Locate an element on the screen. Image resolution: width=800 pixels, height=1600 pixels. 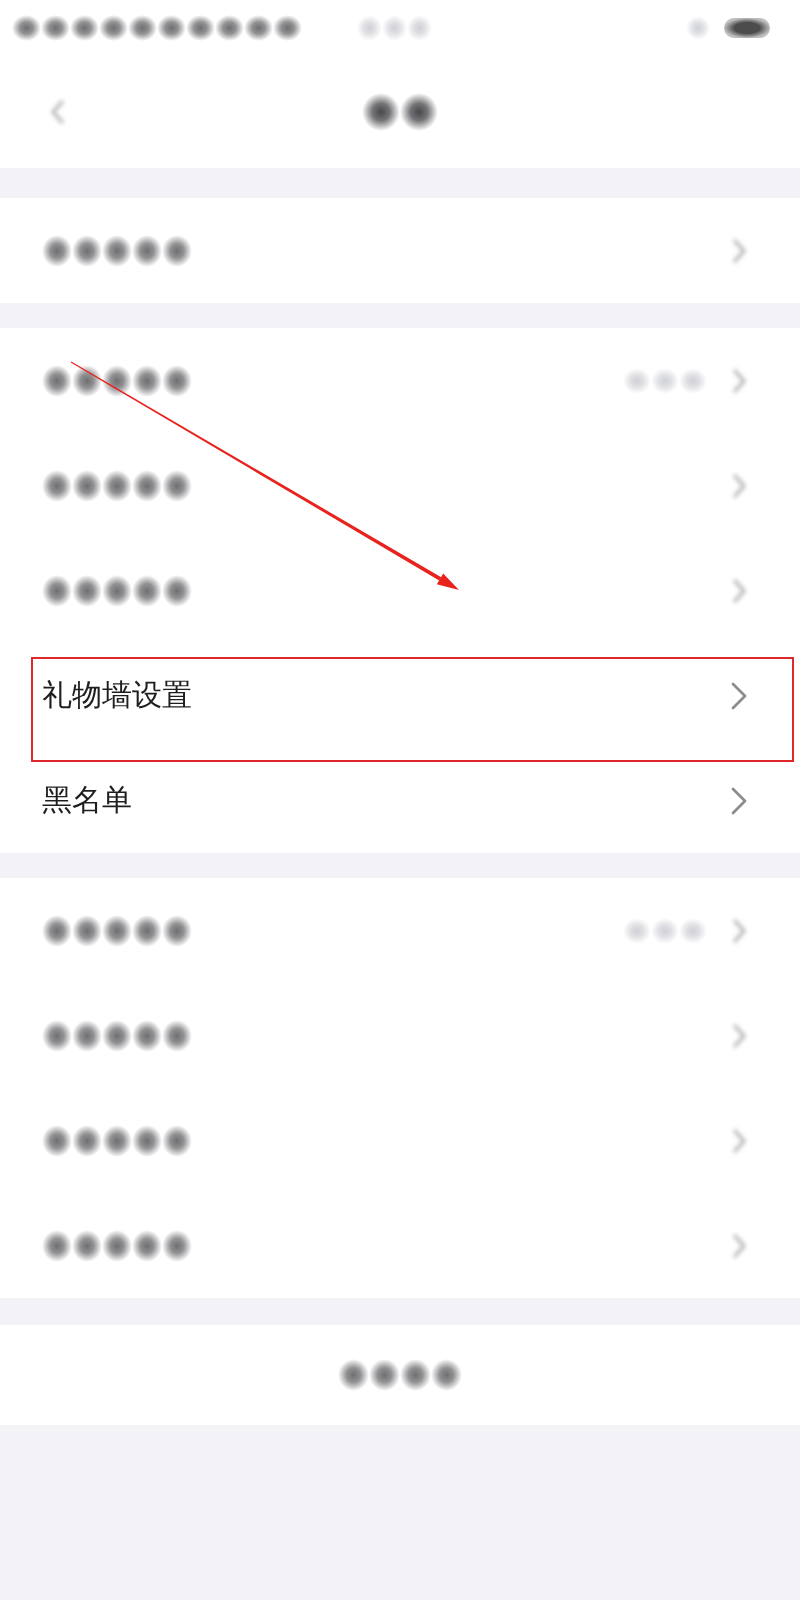
battery-icon is located at coordinates (747, 27).